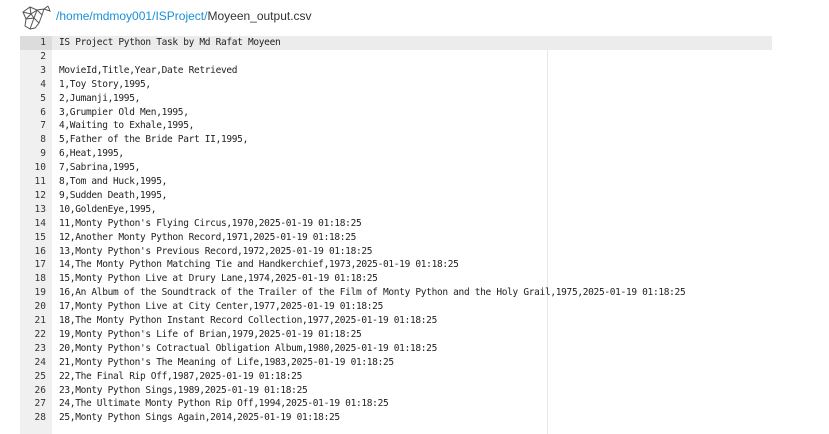  Describe the element at coordinates (396, 182) in the screenshot. I see `editor-line: 11 8,Tom and Huck,1995,` at that location.